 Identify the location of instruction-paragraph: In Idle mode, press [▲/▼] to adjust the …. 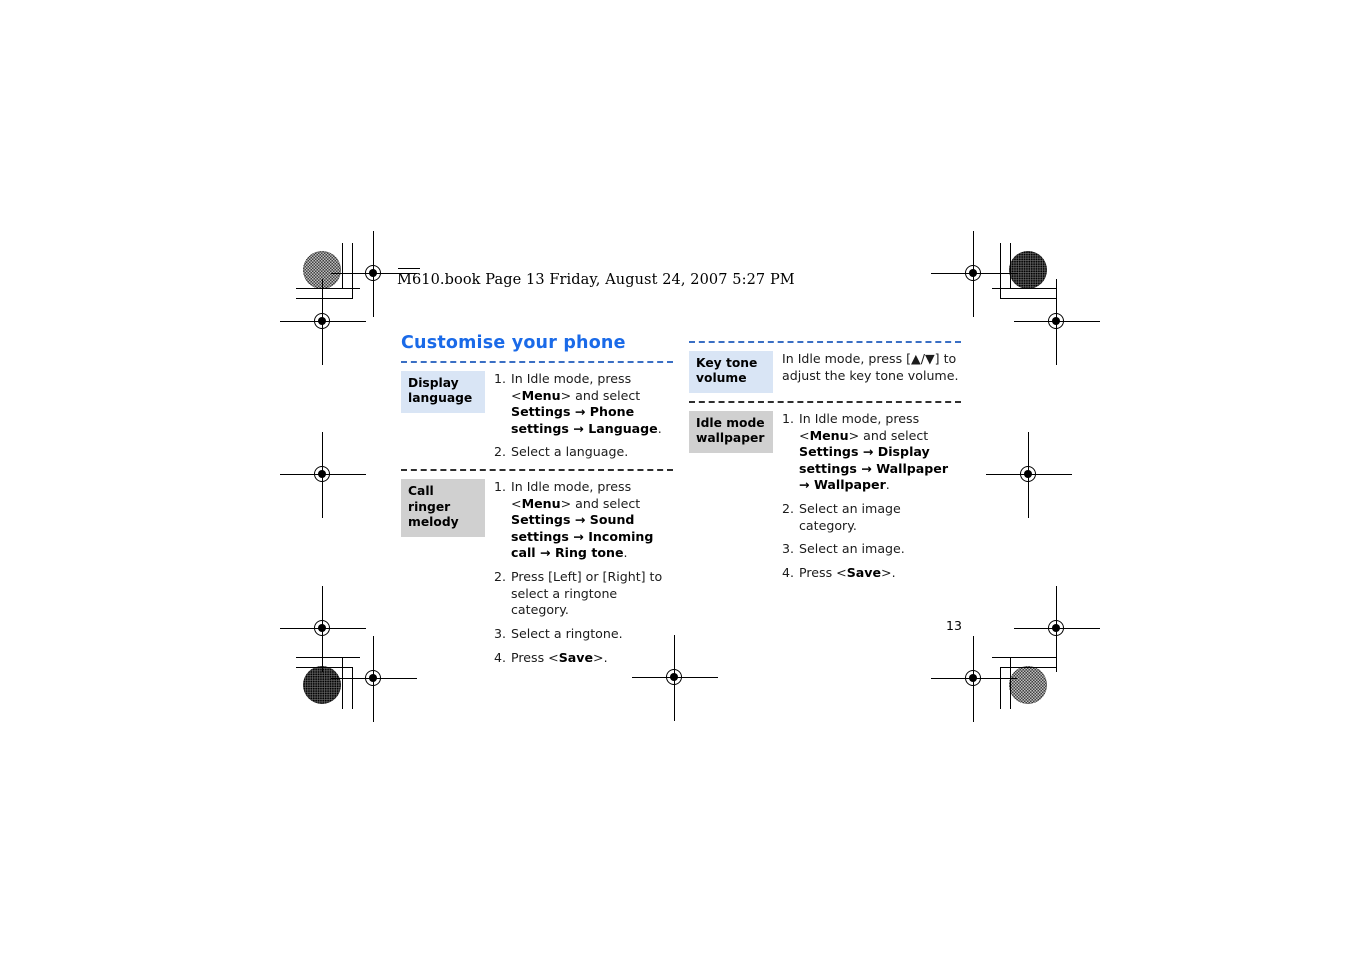
(871, 367).